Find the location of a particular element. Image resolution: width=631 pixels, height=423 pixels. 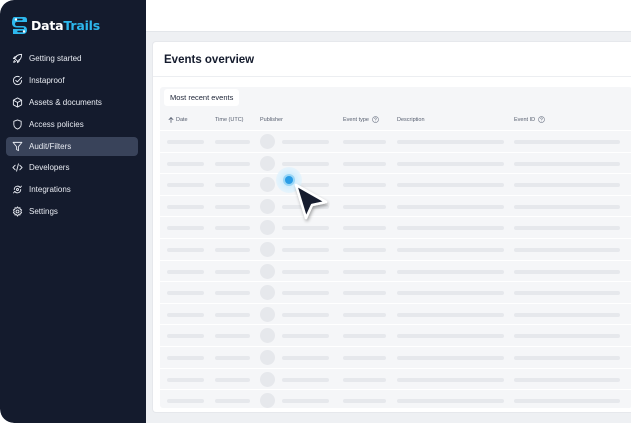

column-header-label: Event ID is located at coordinates (525, 119).